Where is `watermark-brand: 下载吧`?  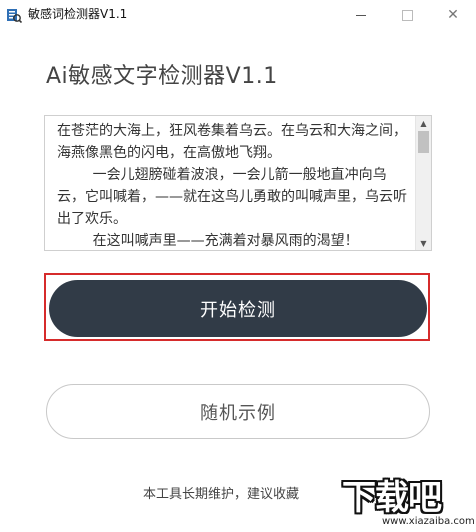 watermark-brand: 下载吧 is located at coordinates (392, 498).